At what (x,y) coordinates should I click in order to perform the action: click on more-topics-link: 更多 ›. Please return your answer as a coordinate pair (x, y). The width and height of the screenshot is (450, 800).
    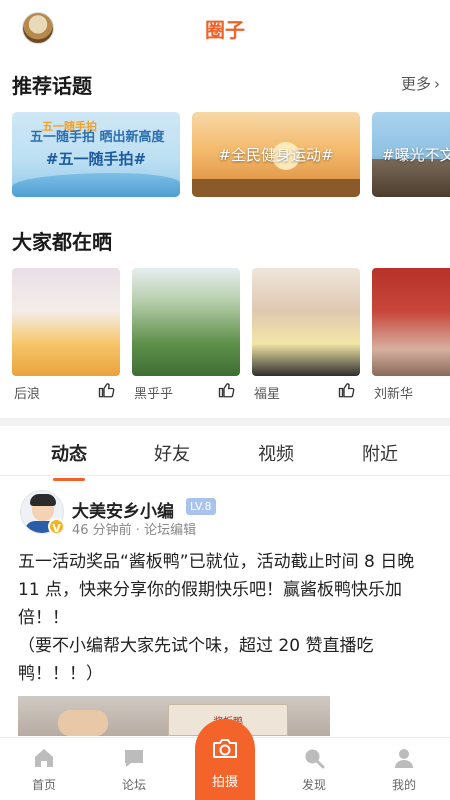
    Looking at the image, I should click on (420, 83).